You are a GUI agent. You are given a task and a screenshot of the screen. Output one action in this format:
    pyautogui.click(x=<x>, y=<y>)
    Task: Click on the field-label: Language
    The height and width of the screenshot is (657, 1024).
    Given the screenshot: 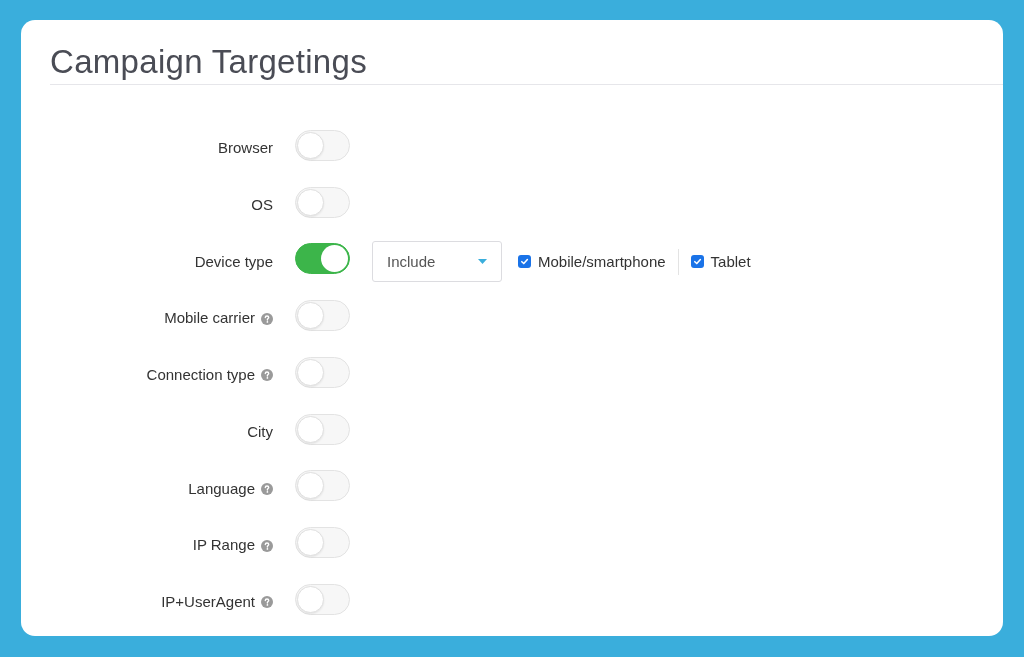 What is the action you would take?
    pyautogui.click(x=221, y=488)
    